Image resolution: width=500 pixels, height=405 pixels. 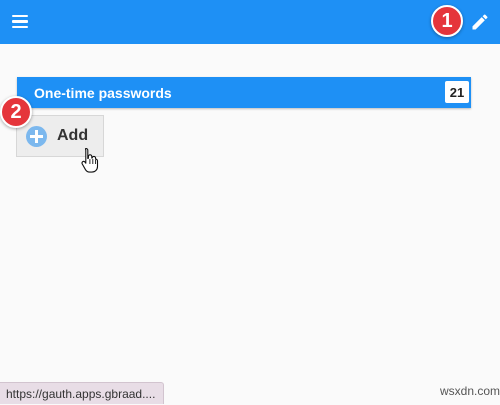 What do you see at coordinates (16, 112) in the screenshot?
I see `step-callout-2: 2` at bounding box center [16, 112].